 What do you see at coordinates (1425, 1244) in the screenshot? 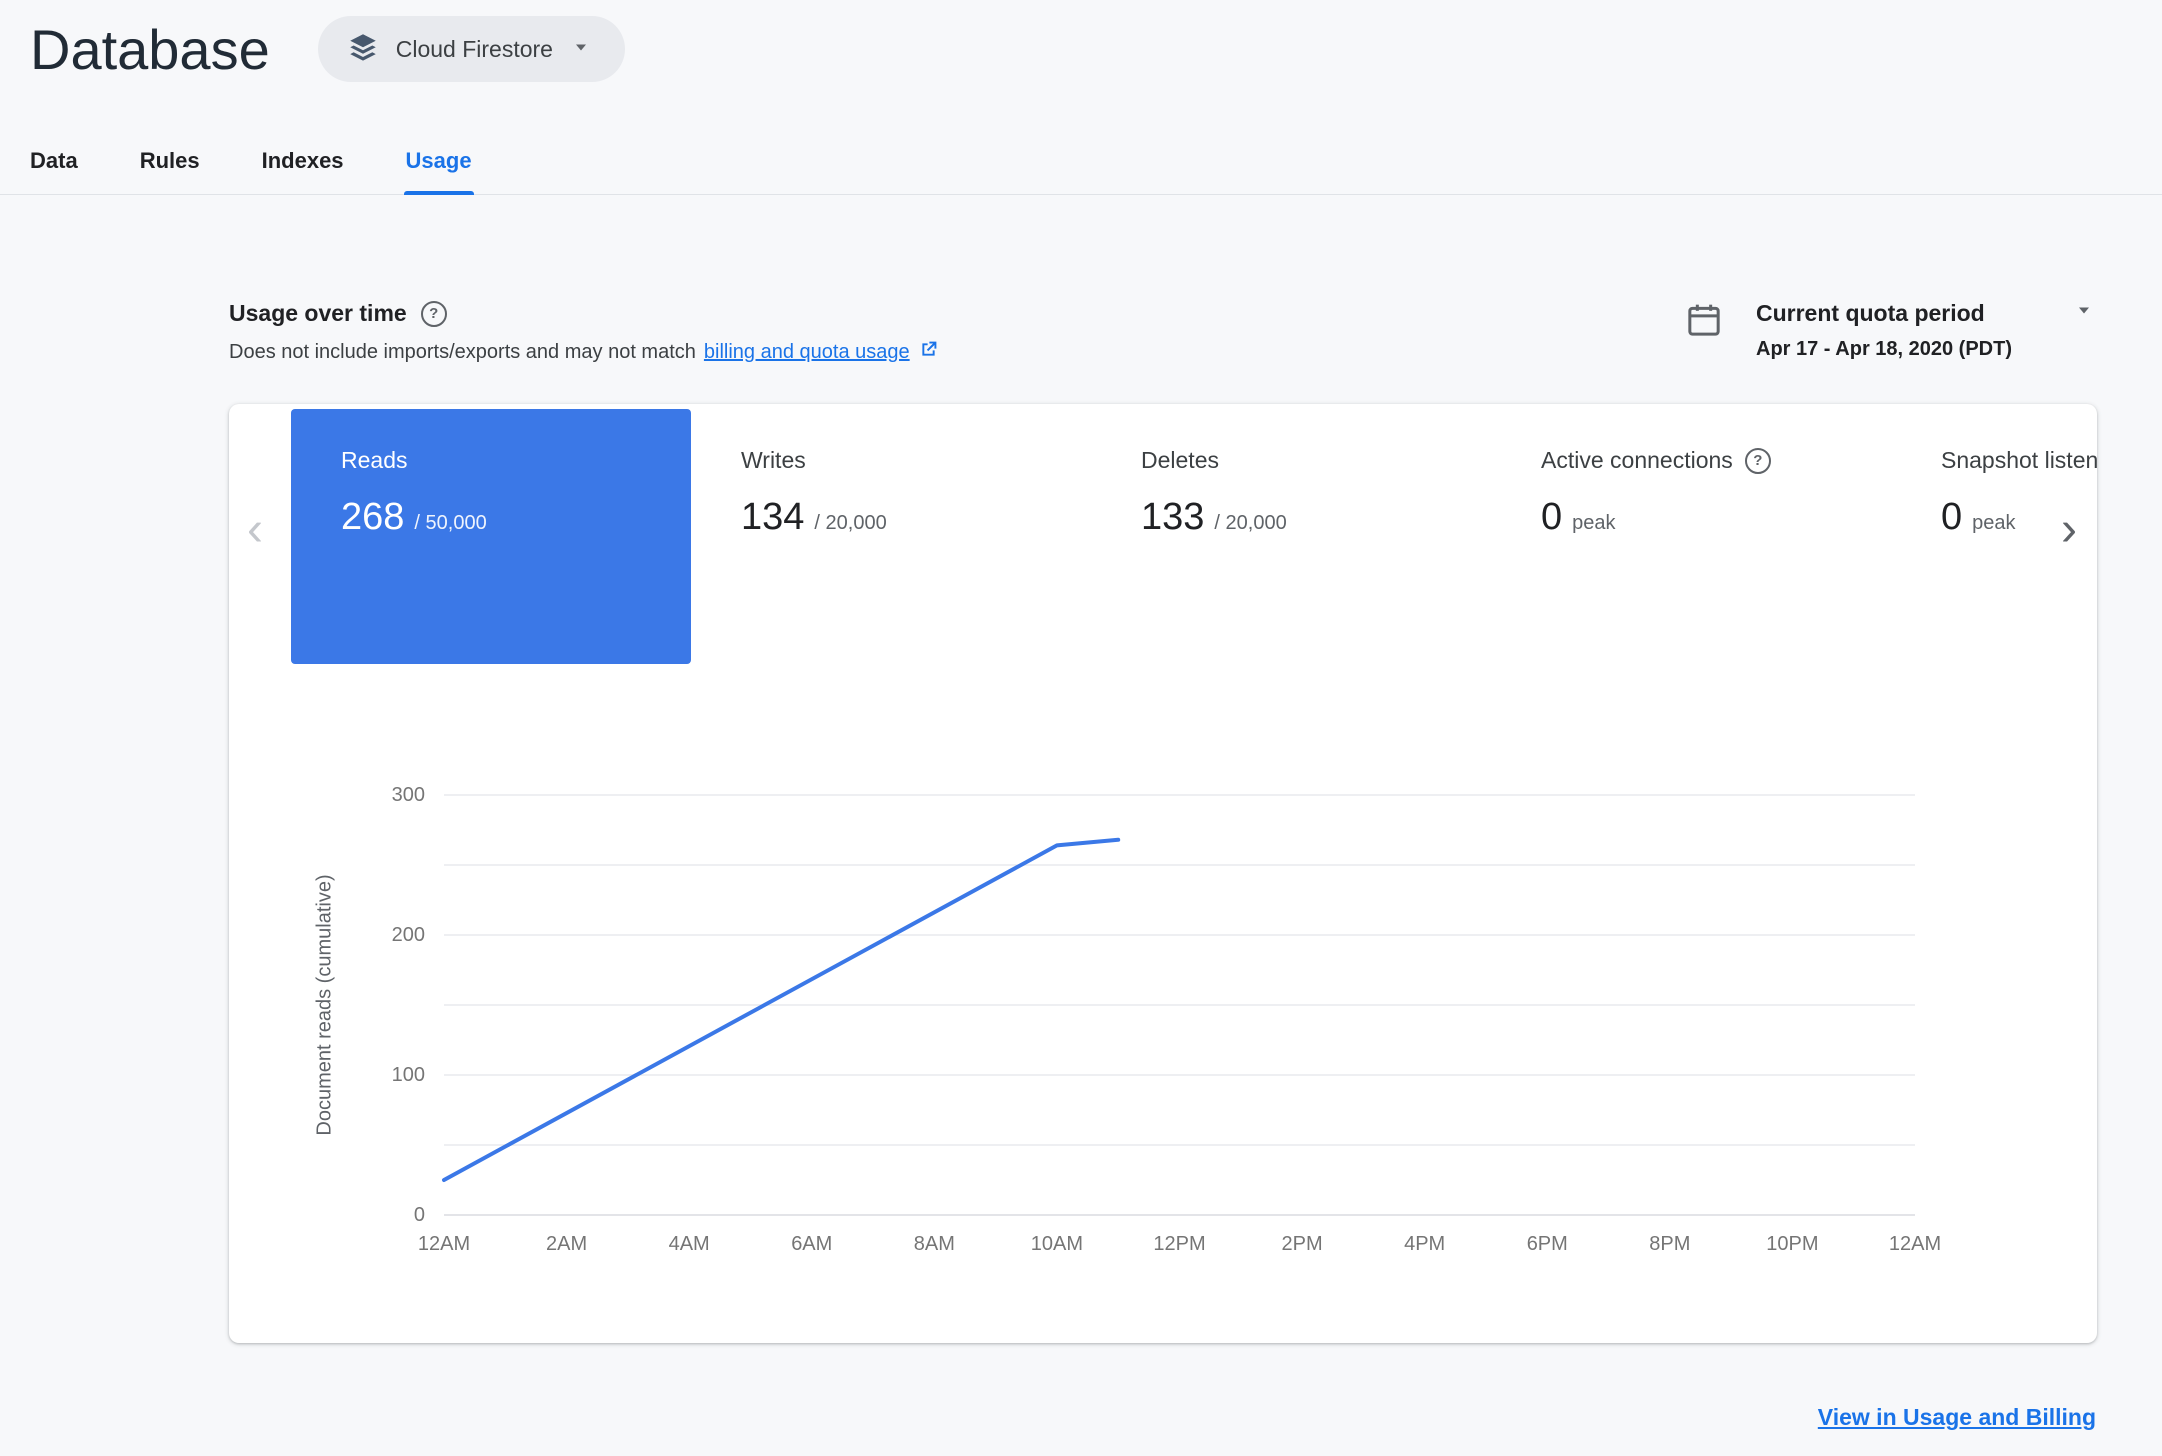
I see `x-tick-label: 4PM` at bounding box center [1425, 1244].